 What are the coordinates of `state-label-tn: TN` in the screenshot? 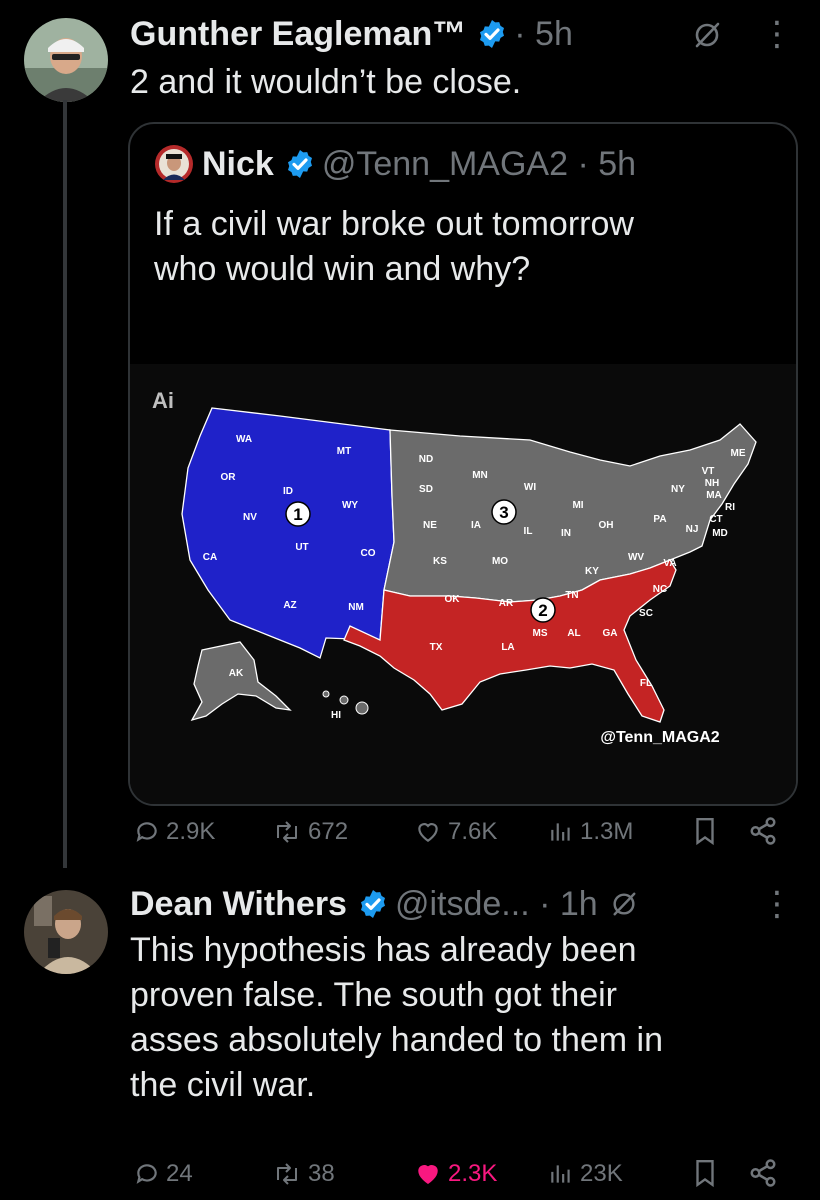 It's located at (571, 595).